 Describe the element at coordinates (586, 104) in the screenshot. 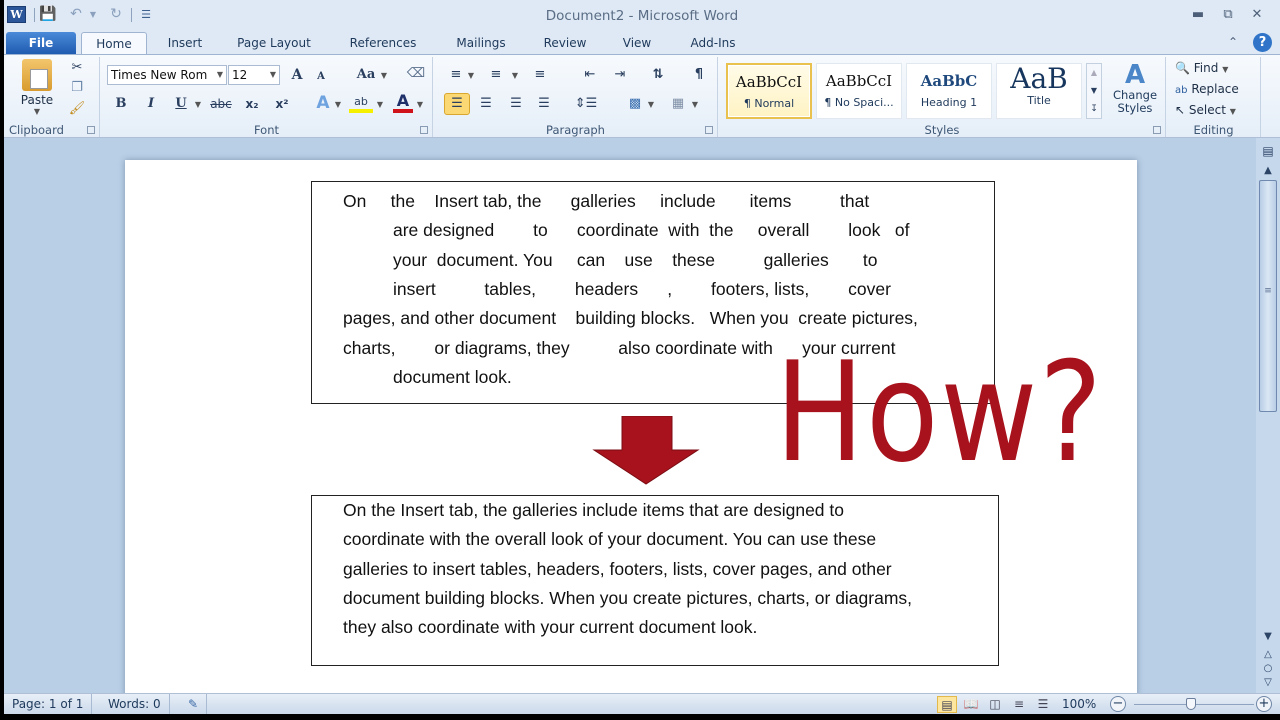

I see `line-spacing-icon: ⇕☰` at that location.